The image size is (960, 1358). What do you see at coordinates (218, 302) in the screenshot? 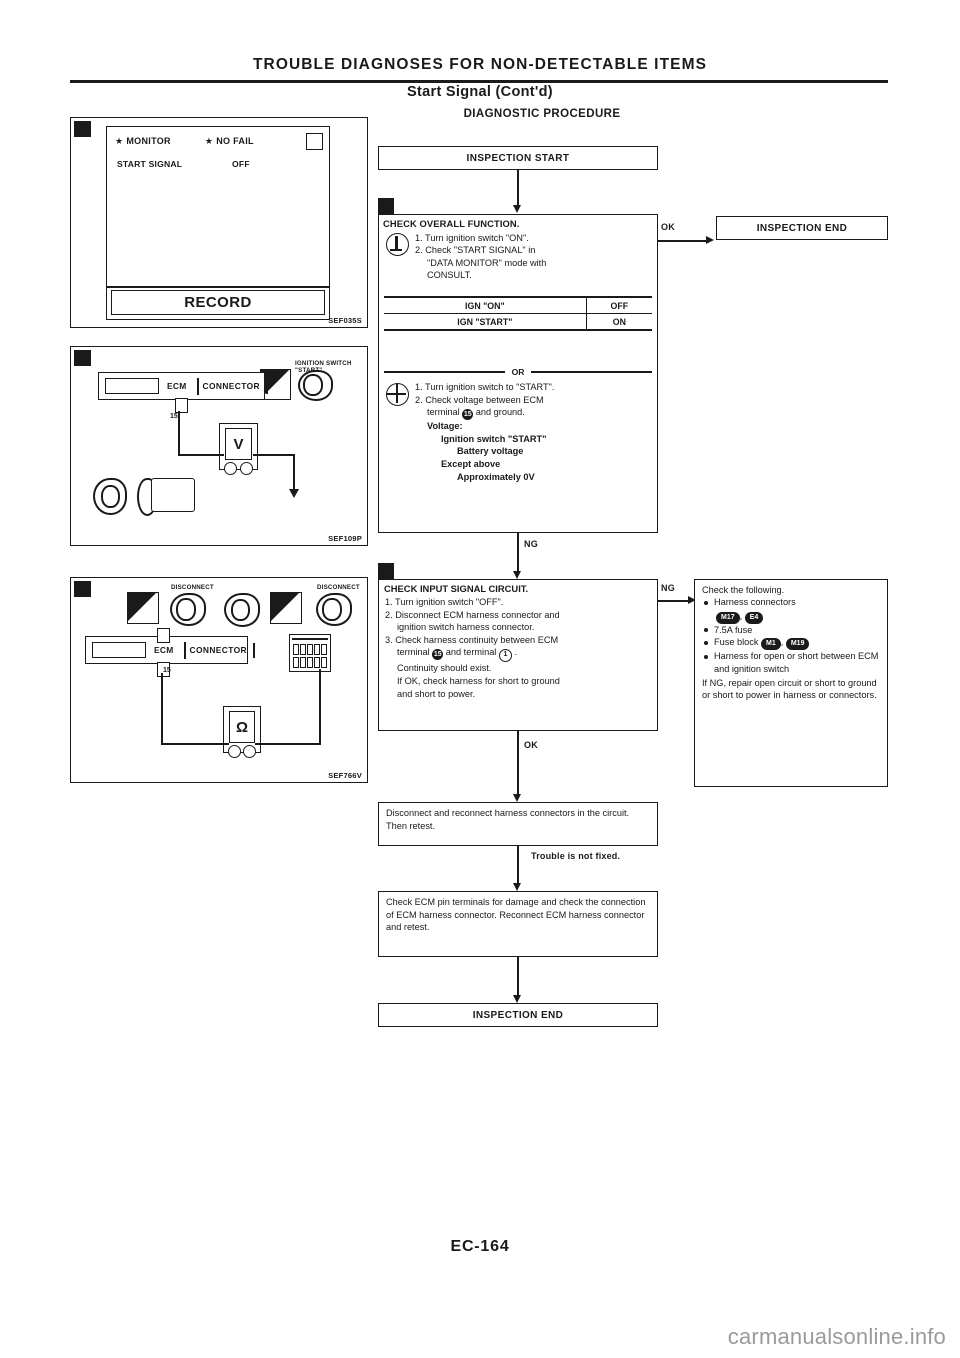
I see `record-button: RECORD` at bounding box center [218, 302].